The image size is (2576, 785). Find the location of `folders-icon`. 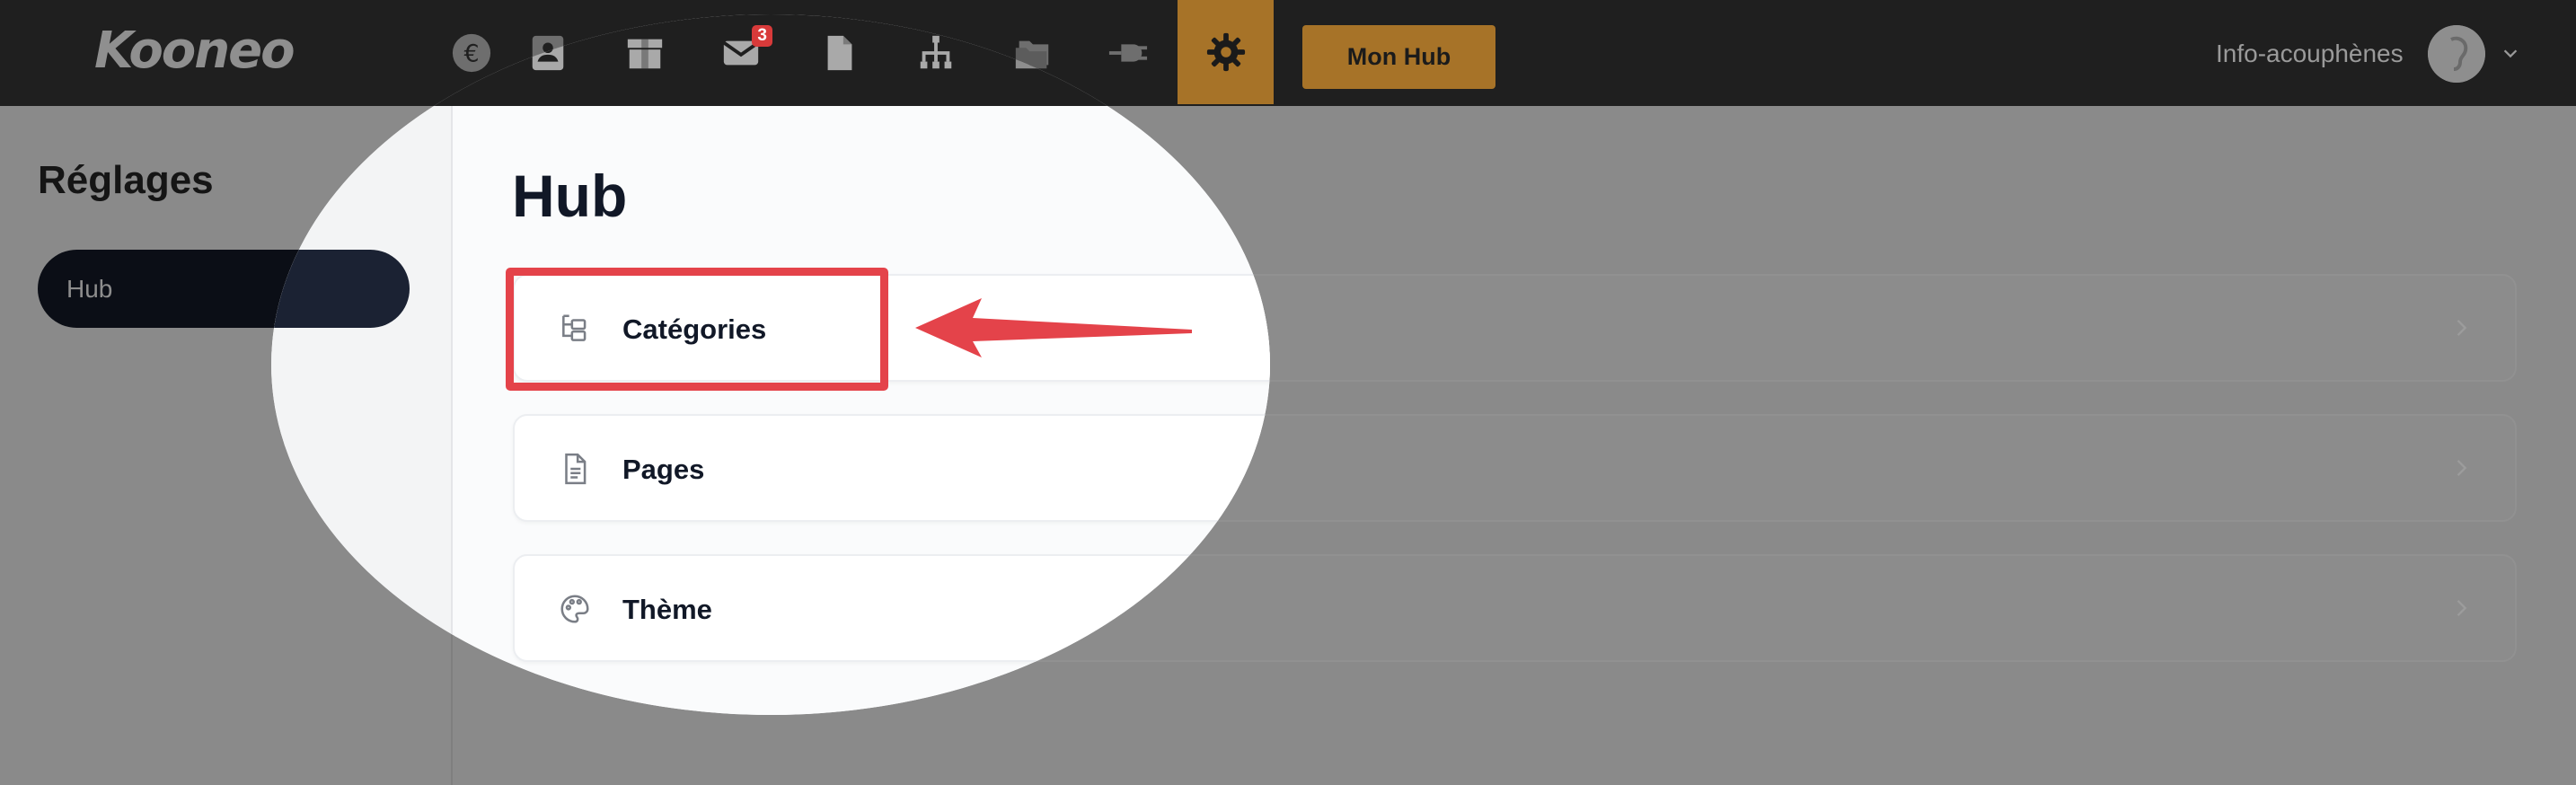

folders-icon is located at coordinates (1032, 53).